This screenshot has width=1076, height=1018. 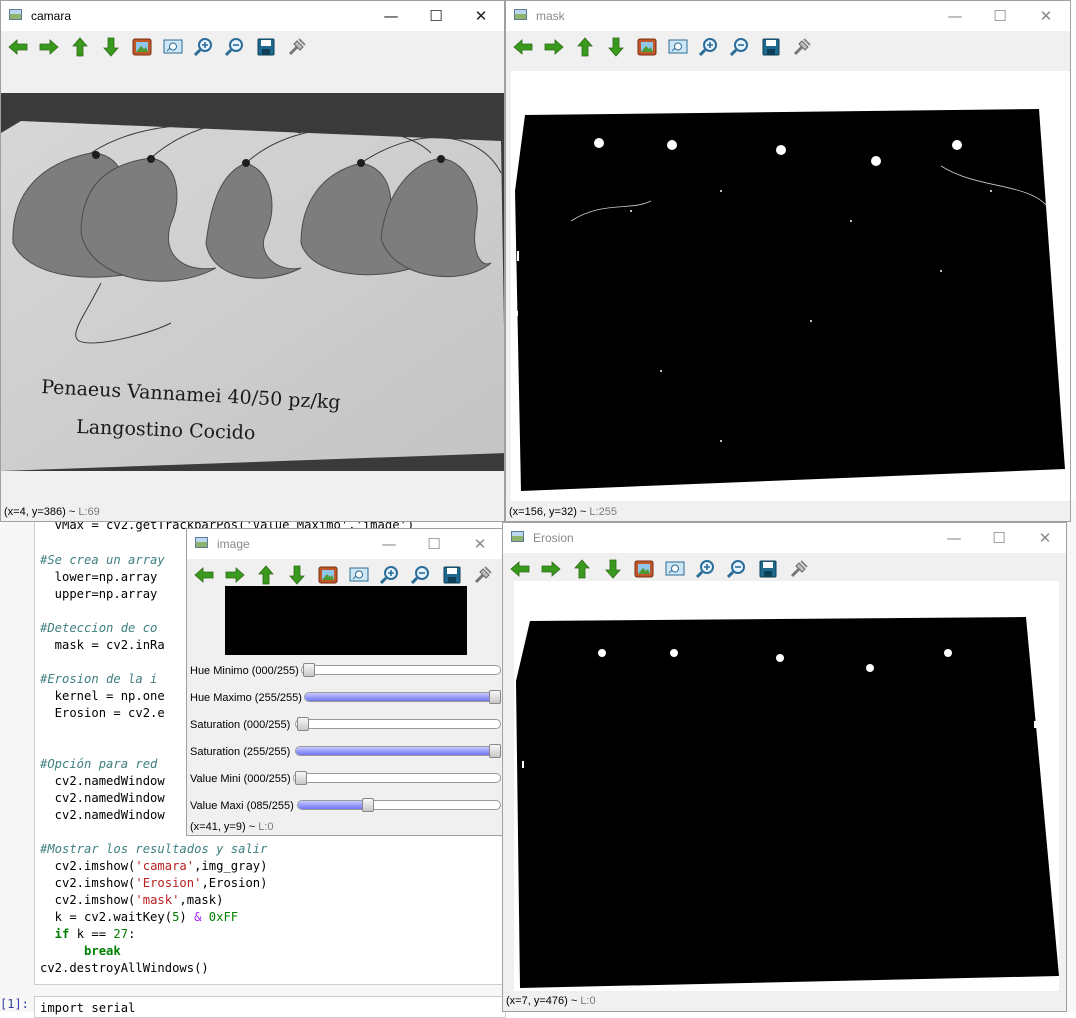 What do you see at coordinates (551, 1001) in the screenshot?
I see `status-bar: (x=7, y=476) ~ L:0` at bounding box center [551, 1001].